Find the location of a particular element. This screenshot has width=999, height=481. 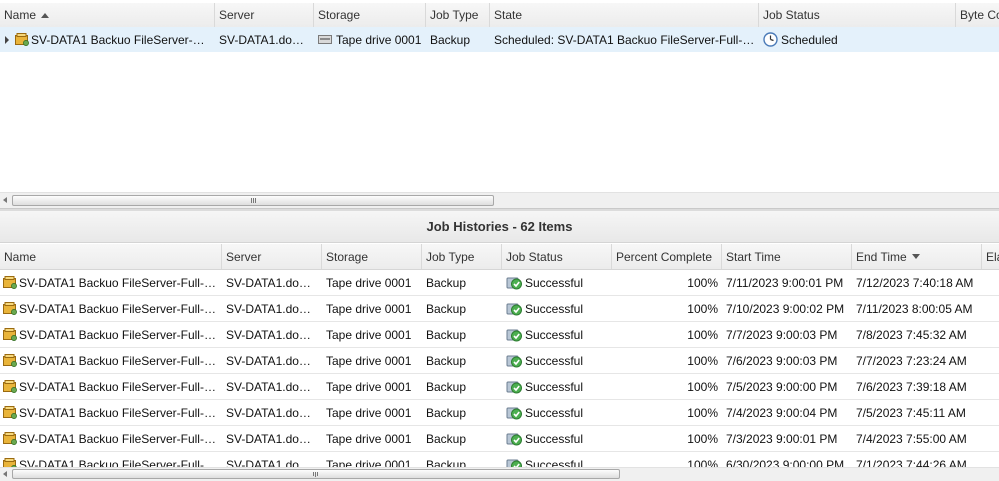

history-end-time-cell: 7/6/2023 7:39:18 AM is located at coordinates (911, 386).